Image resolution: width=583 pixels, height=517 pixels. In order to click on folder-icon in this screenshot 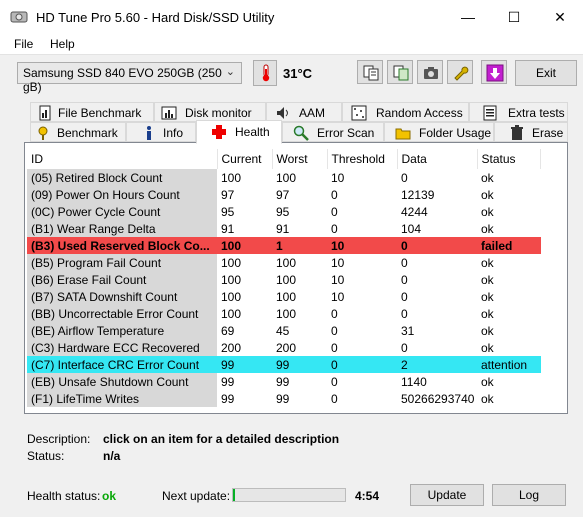, I will do `click(403, 134)`.